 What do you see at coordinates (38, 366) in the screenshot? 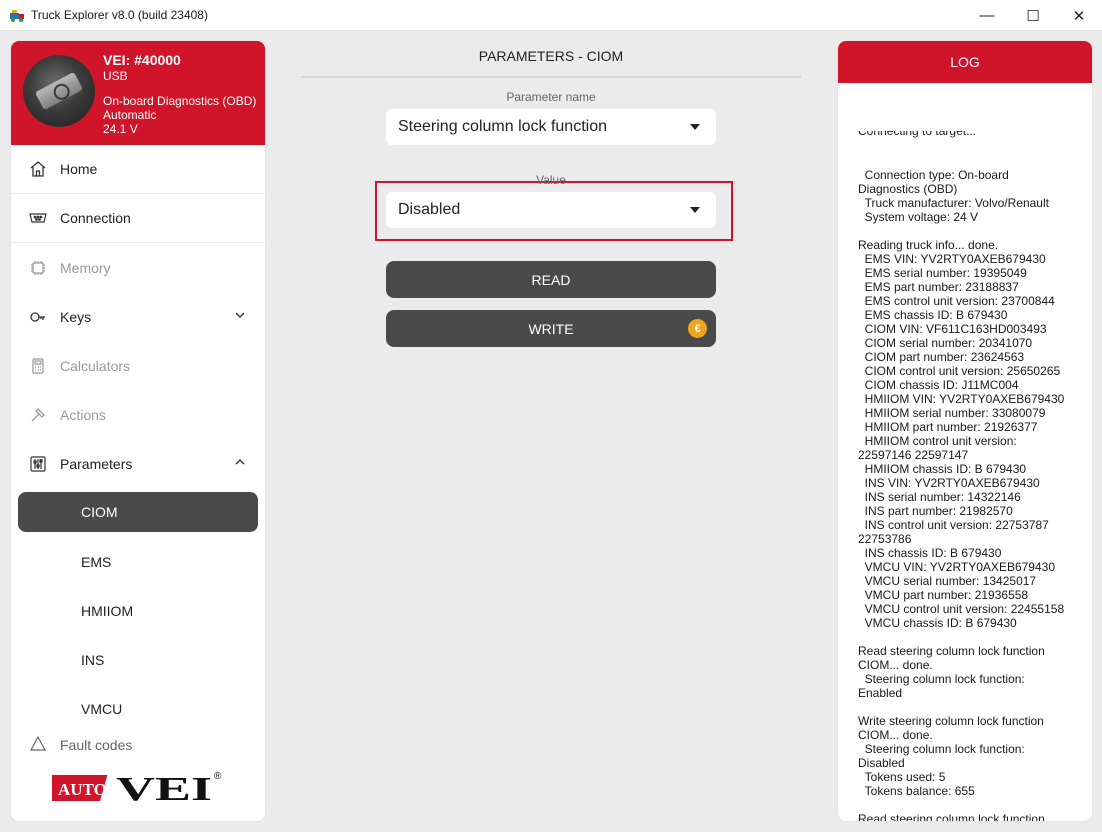
I see `calculator-icon` at bounding box center [38, 366].